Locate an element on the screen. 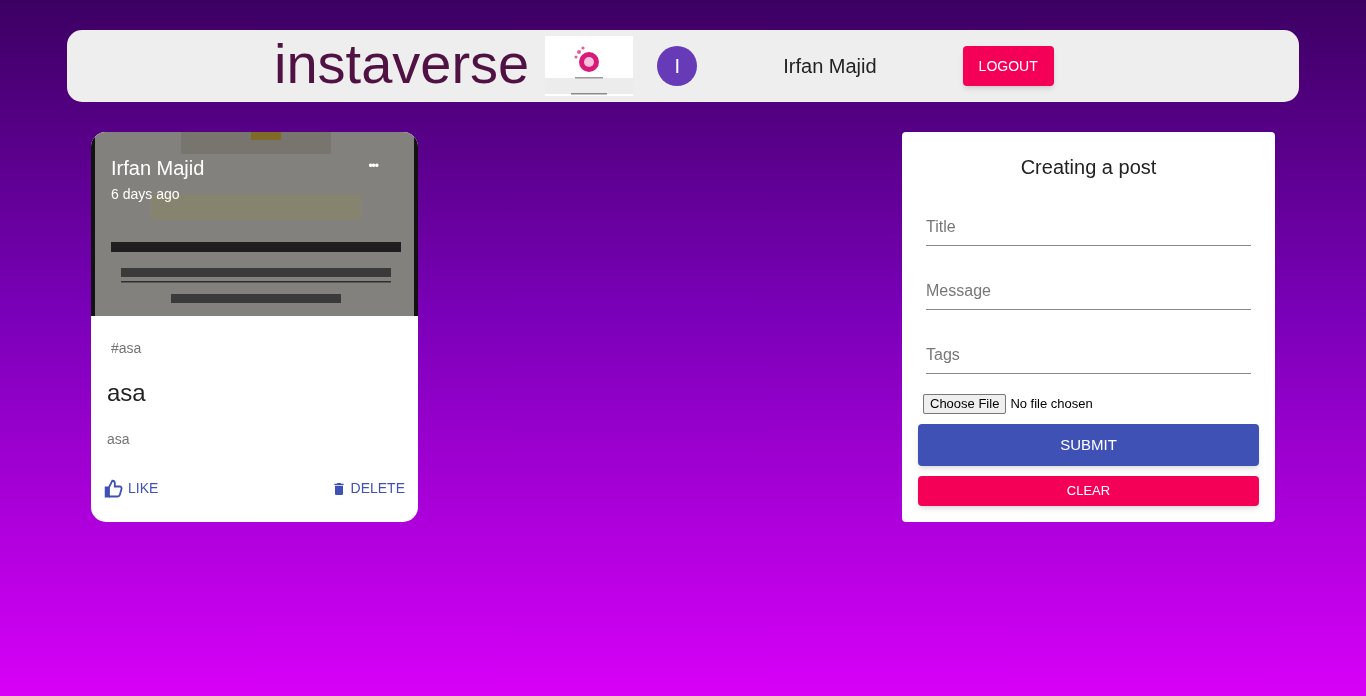 The height and width of the screenshot is (696, 1366). file-status: No file chosen is located at coordinates (1051, 404).